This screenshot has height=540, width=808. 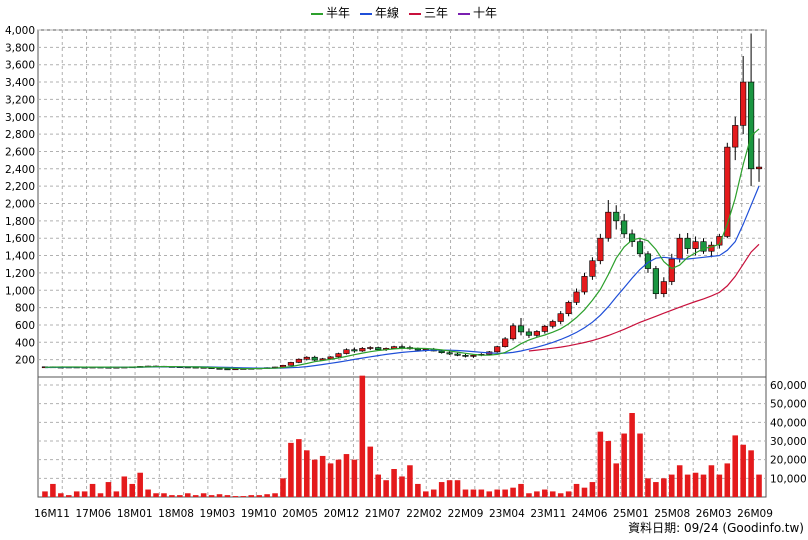 What do you see at coordinates (20, 31) in the screenshot?
I see `price-tick-label: 4,000` at bounding box center [20, 31].